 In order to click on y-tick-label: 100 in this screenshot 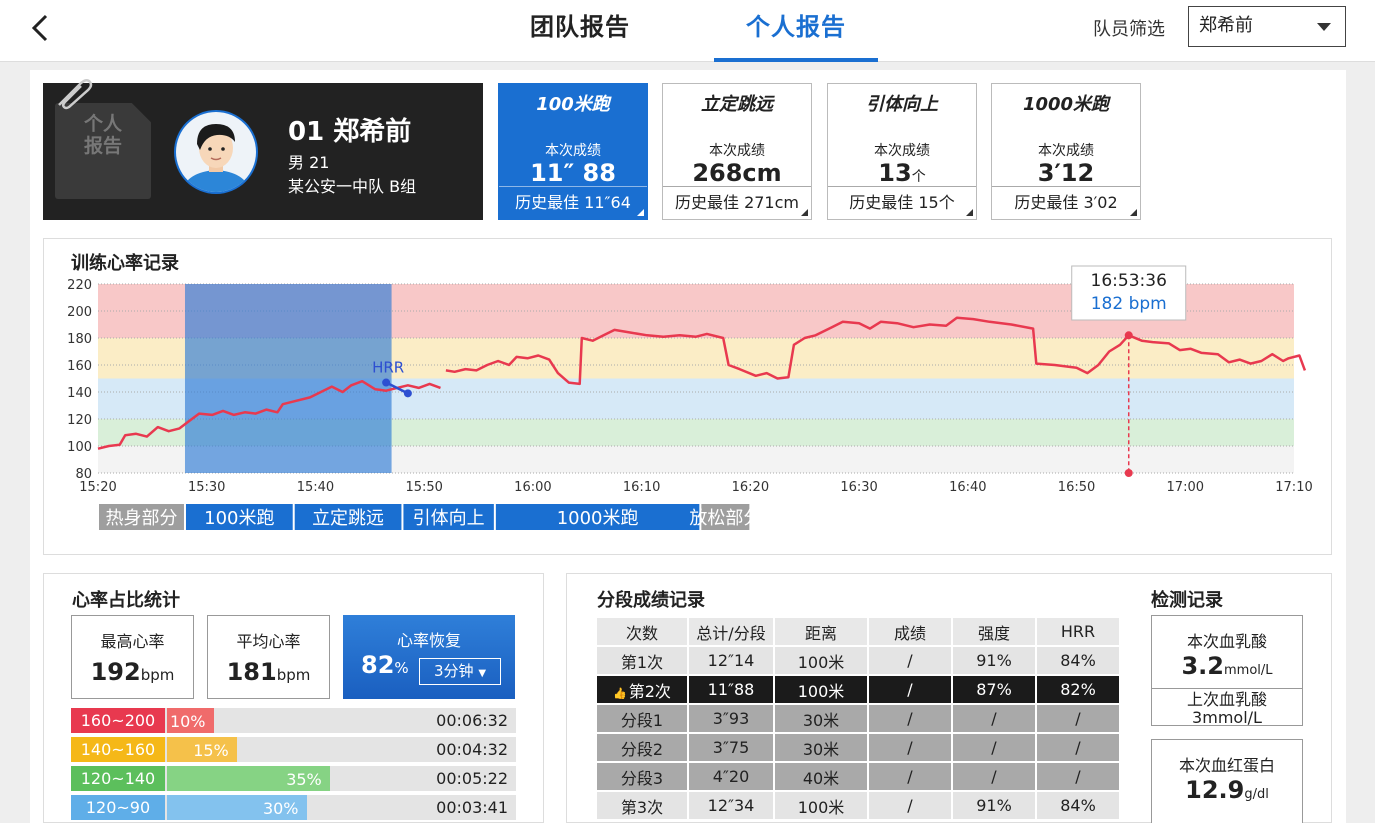, I will do `click(79, 447)`.